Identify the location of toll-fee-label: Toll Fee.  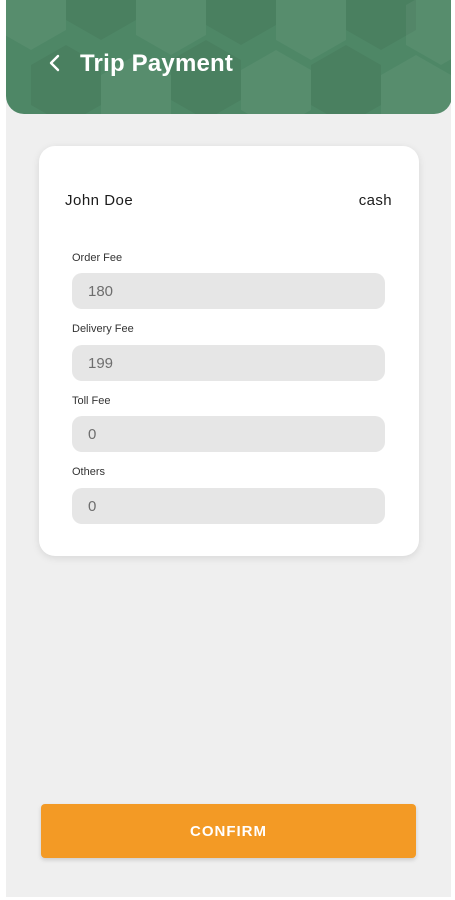
(91, 401).